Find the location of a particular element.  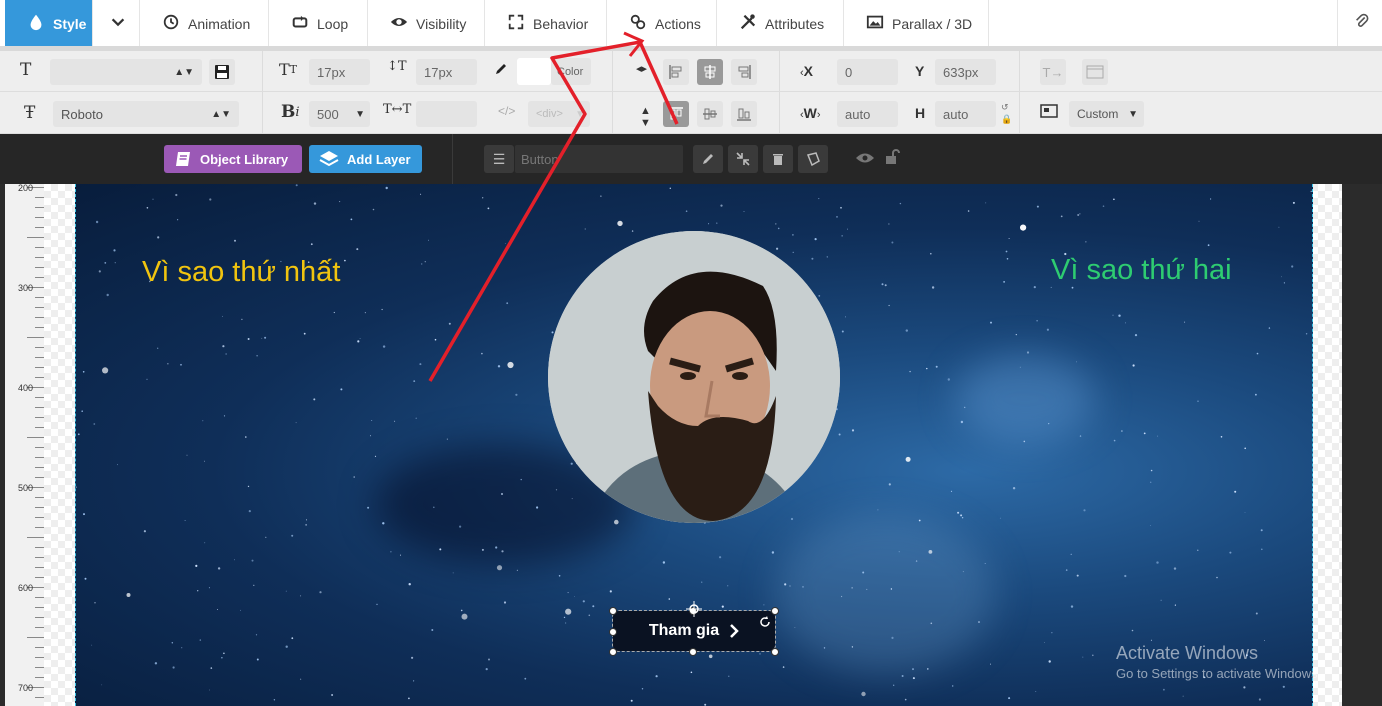

droplet-icon is located at coordinates (36, 23).